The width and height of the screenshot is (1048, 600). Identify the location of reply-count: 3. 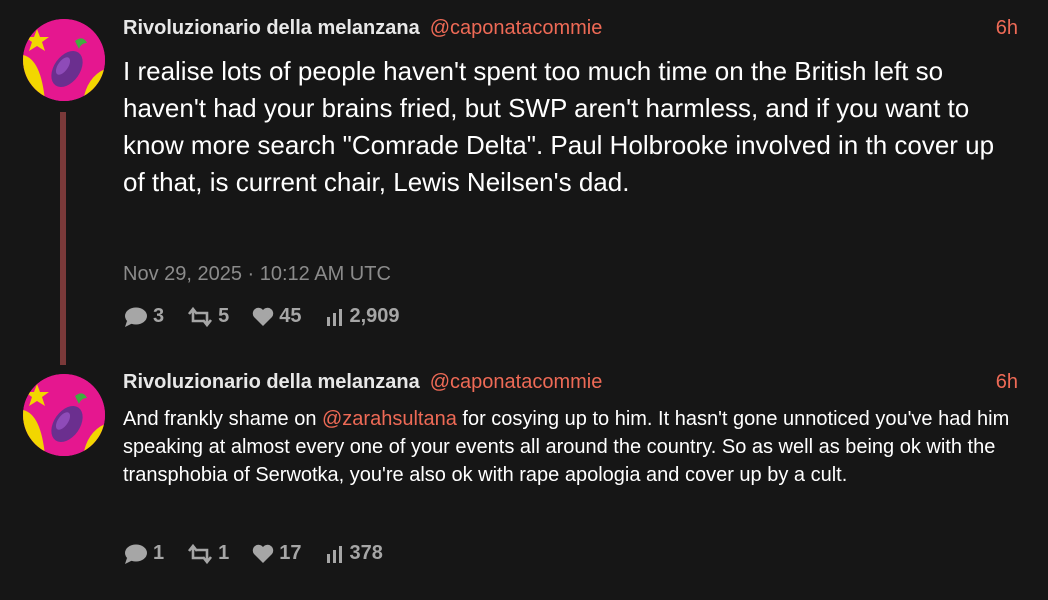
(159, 316).